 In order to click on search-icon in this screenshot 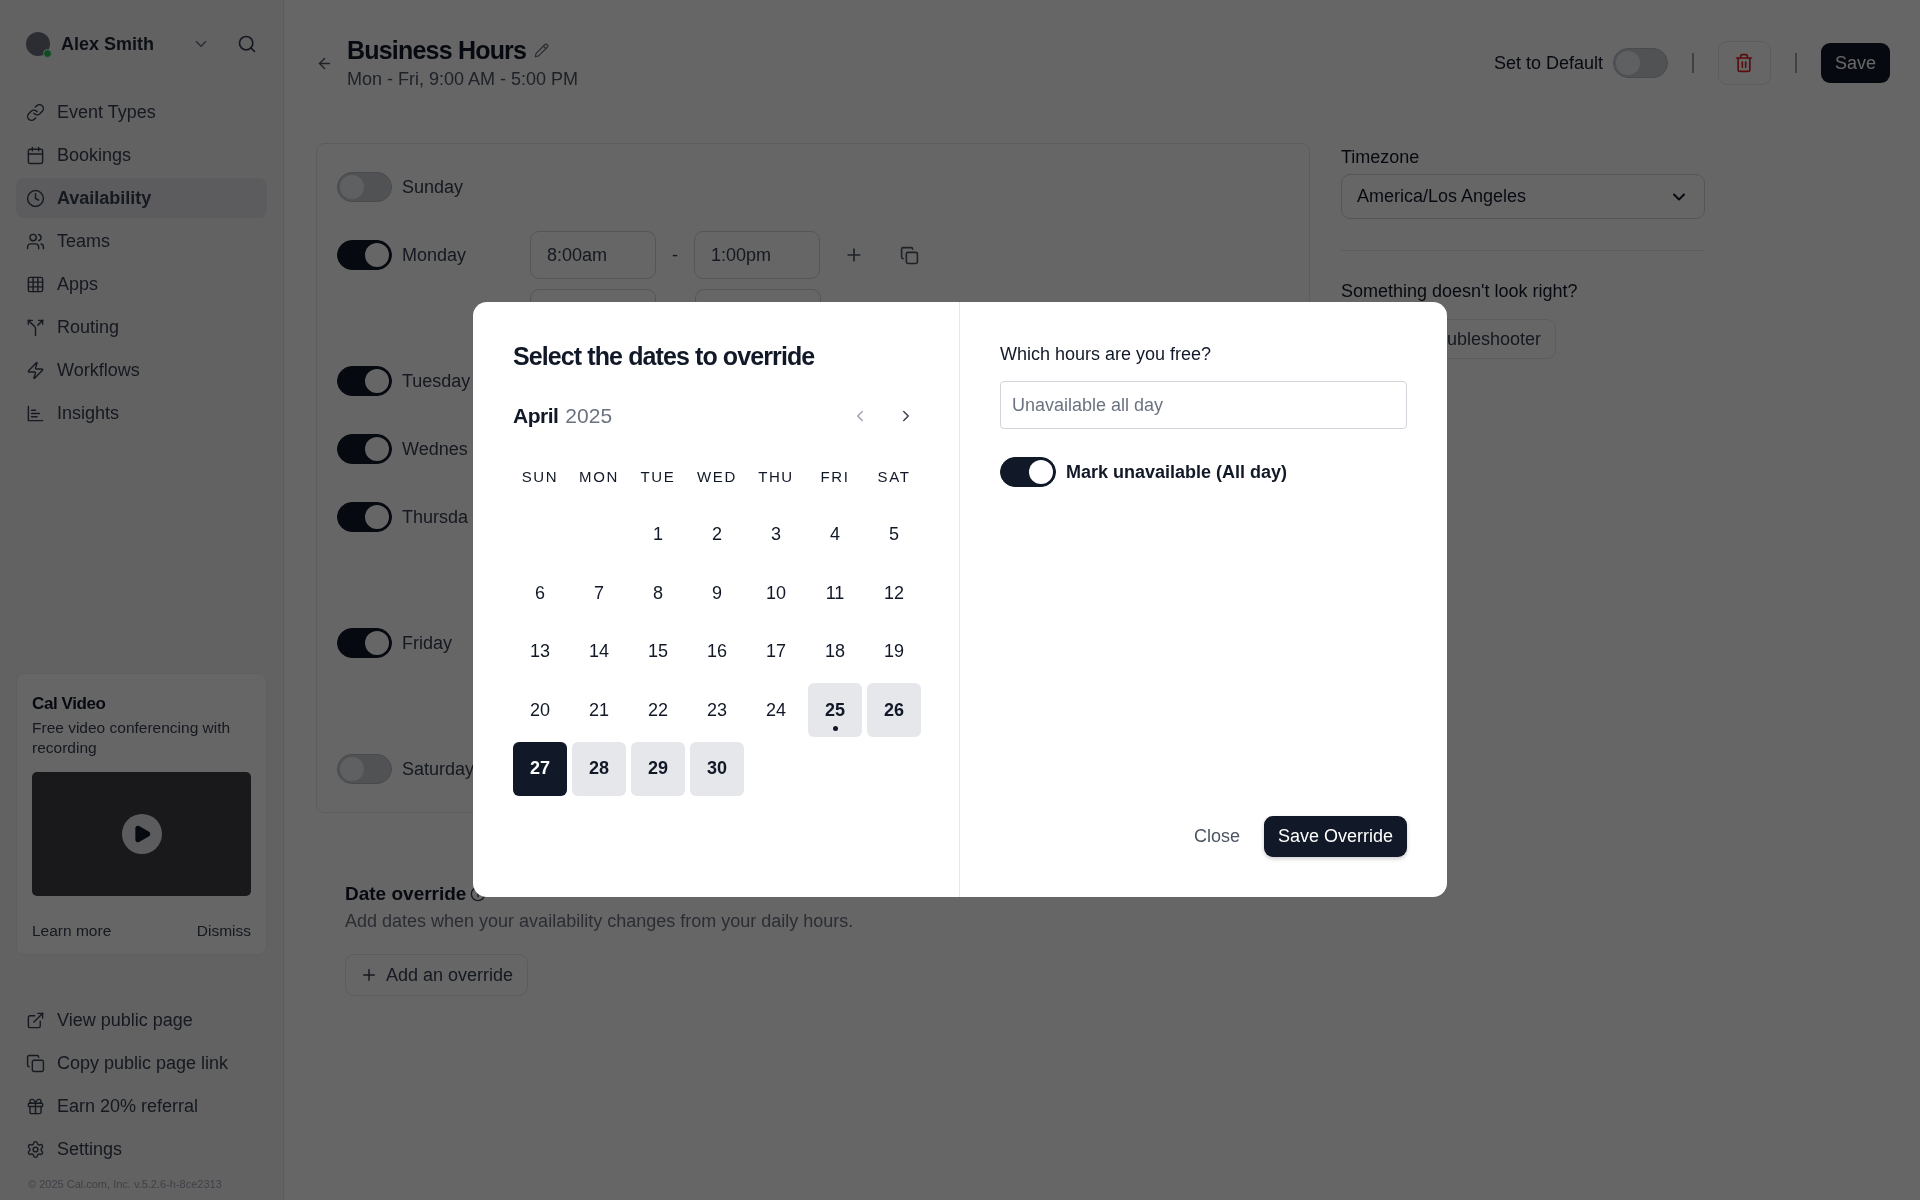, I will do `click(247, 44)`.